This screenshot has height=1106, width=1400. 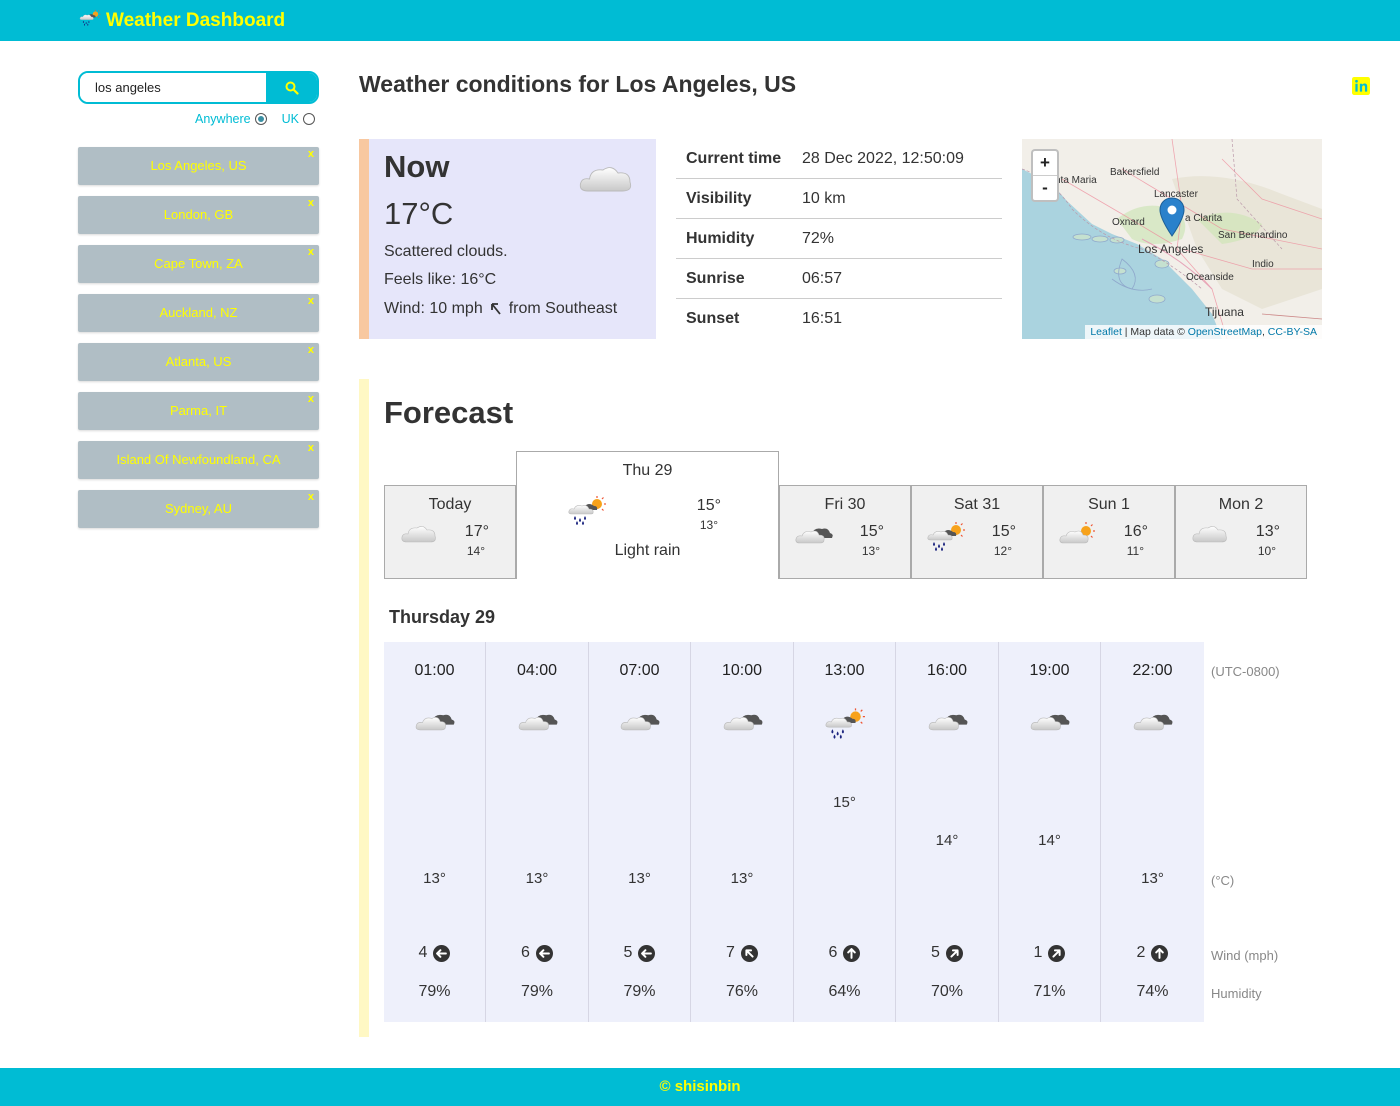 I want to click on search-button, so click(x=291, y=87).